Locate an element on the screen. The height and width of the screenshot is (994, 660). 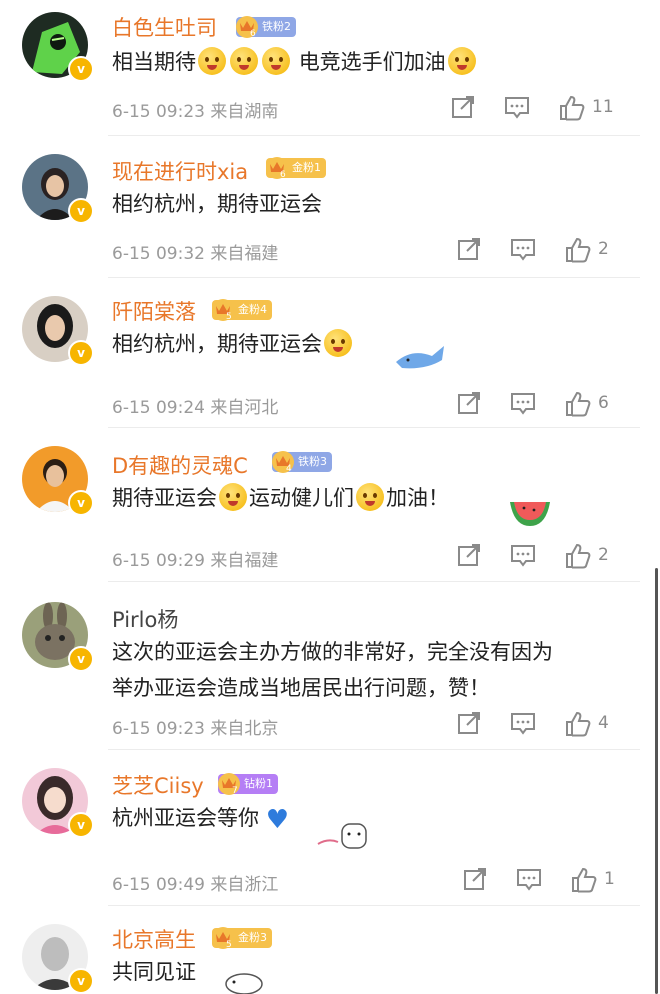
like-count: 1 is located at coordinates (609, 879).